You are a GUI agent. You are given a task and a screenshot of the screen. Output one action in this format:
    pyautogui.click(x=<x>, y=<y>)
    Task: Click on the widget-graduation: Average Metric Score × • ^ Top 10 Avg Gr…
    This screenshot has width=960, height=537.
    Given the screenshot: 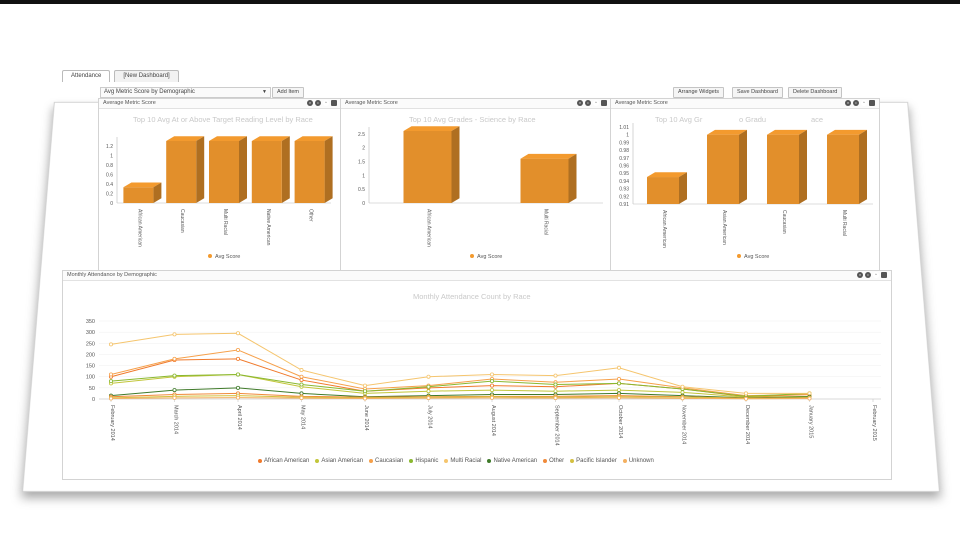 What is the action you would take?
    pyautogui.click(x=745, y=185)
    